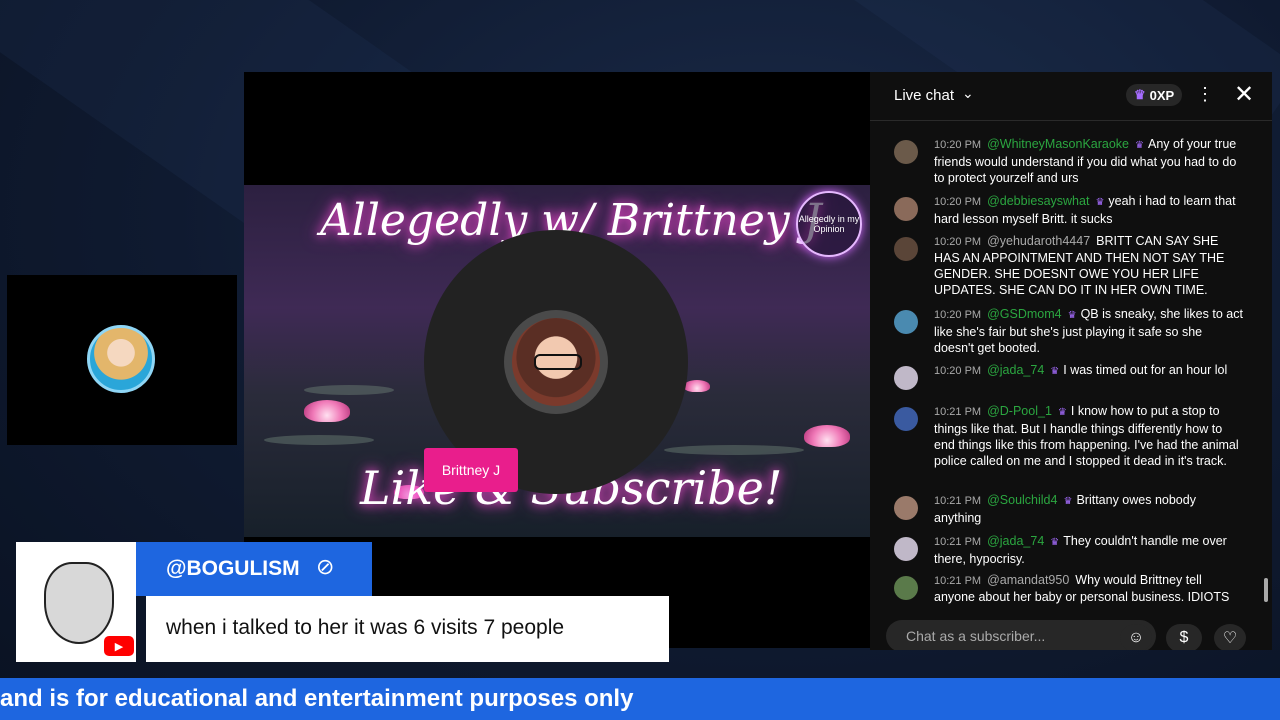  I want to click on message-text: I was timed out for an hour lol, so click(1145, 370).